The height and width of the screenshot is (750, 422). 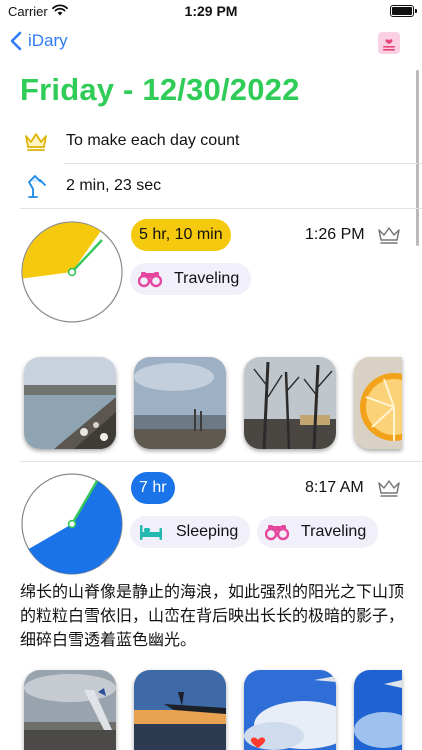 What do you see at coordinates (335, 234) in the screenshot?
I see `entry-time: 1:26 PM` at bounding box center [335, 234].